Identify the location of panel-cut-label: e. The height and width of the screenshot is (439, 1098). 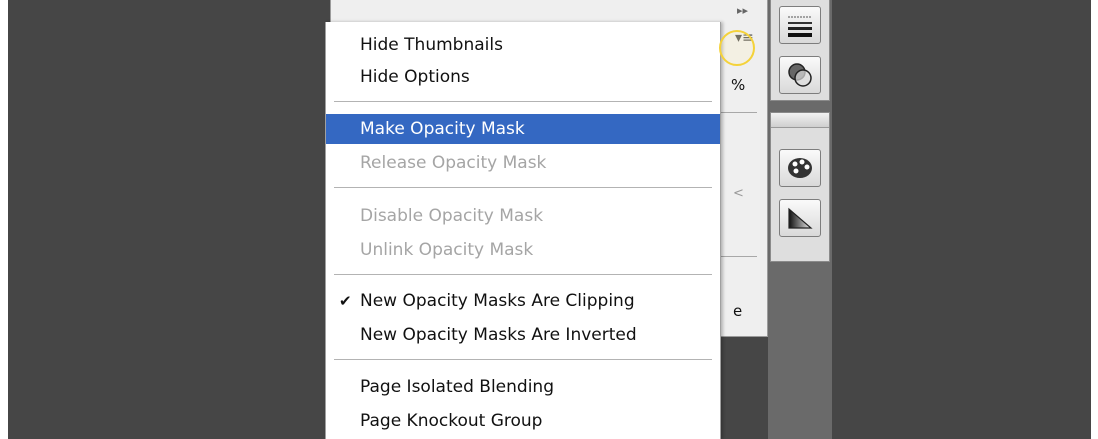
(738, 311).